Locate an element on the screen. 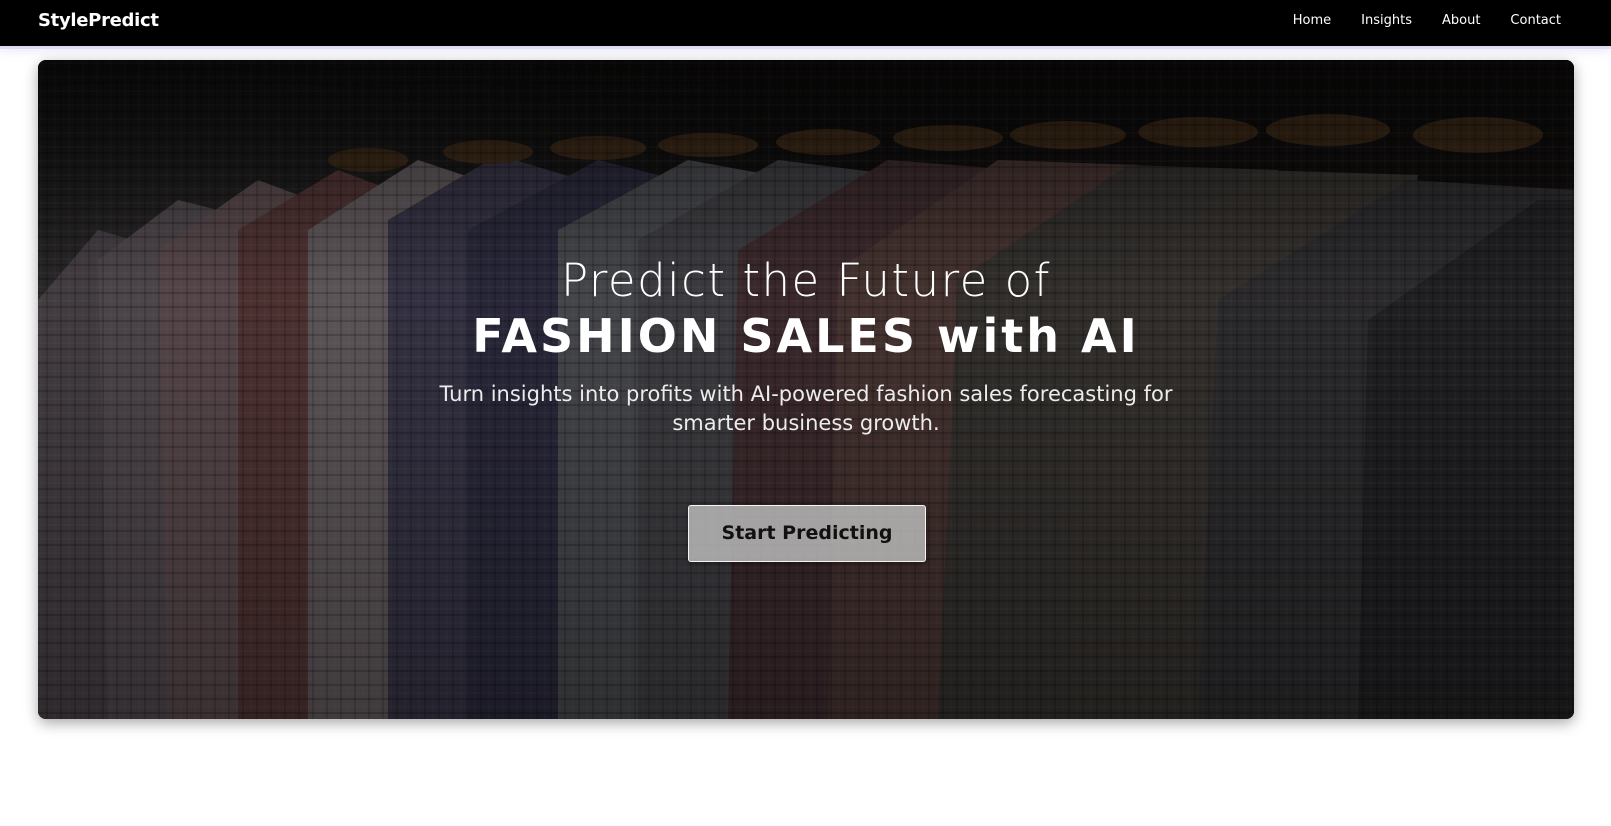 This screenshot has width=1611, height=826. brand-logo: StylePredict is located at coordinates (98, 20).